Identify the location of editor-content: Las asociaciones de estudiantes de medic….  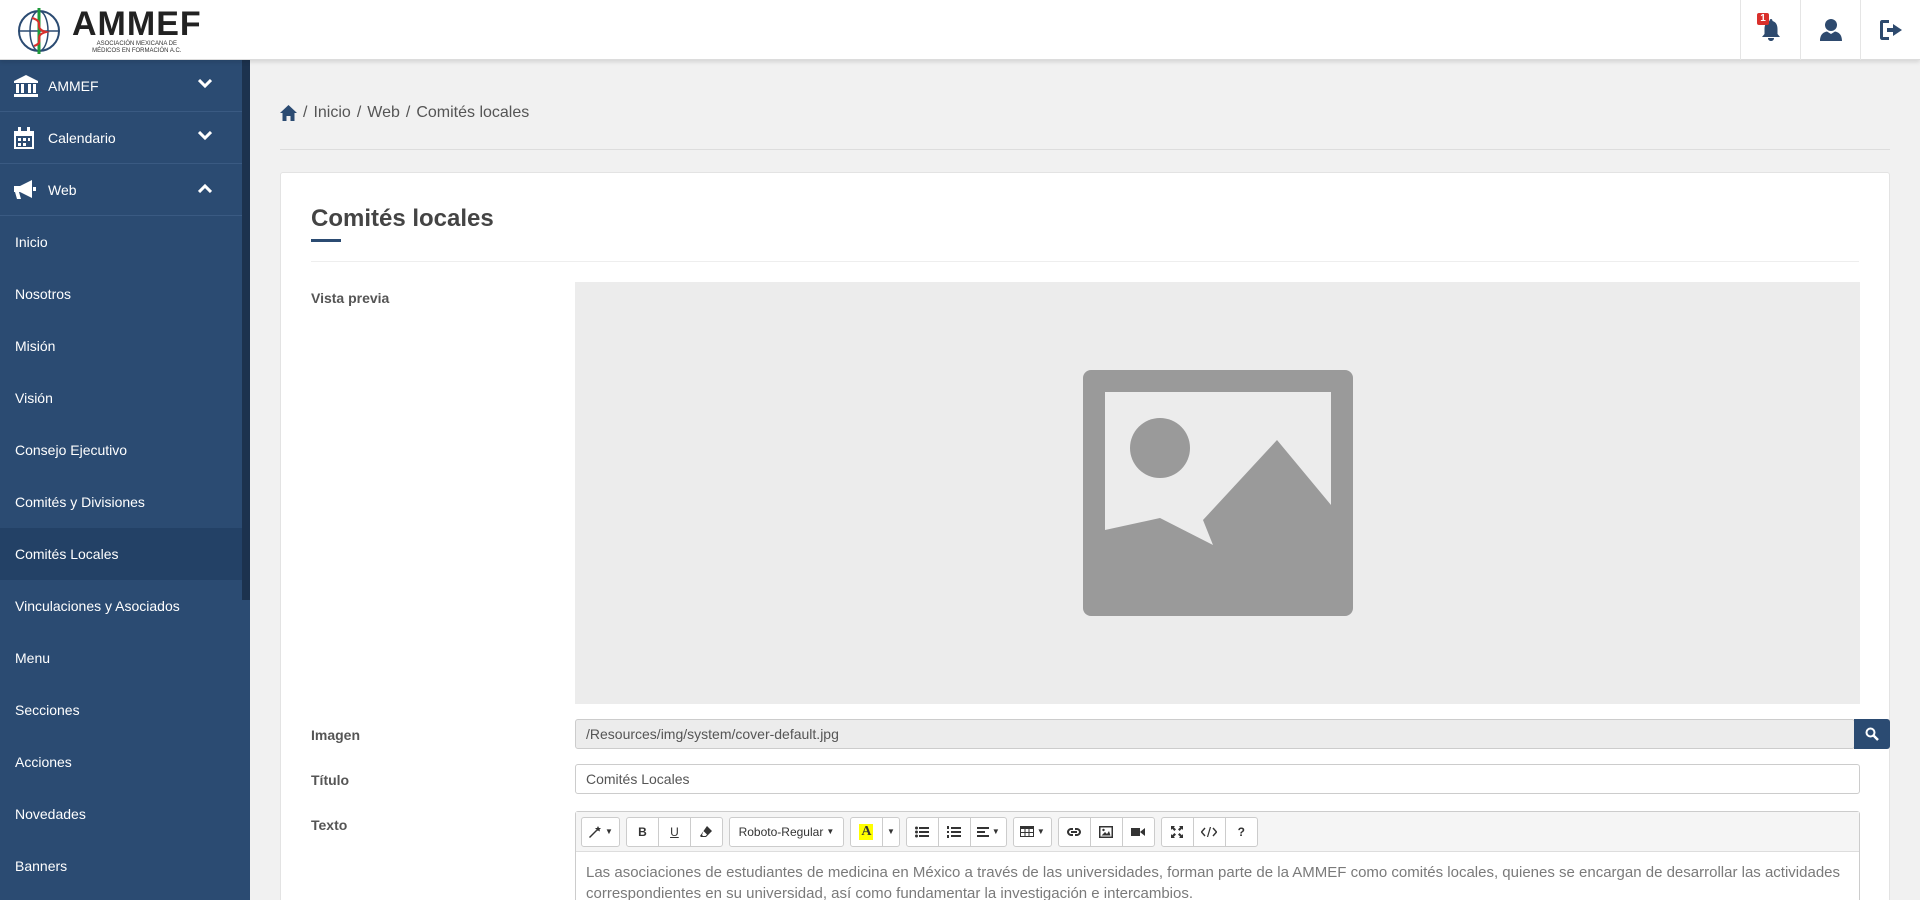
(1217, 876).